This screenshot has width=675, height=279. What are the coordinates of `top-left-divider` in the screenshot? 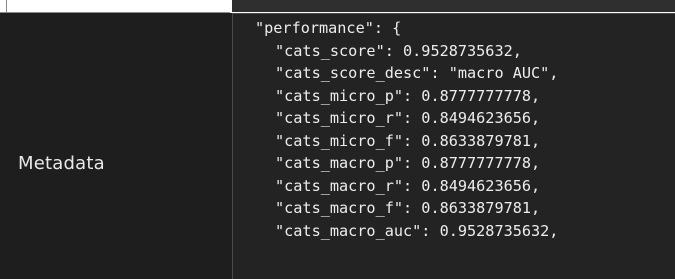 It's located at (6, 6).